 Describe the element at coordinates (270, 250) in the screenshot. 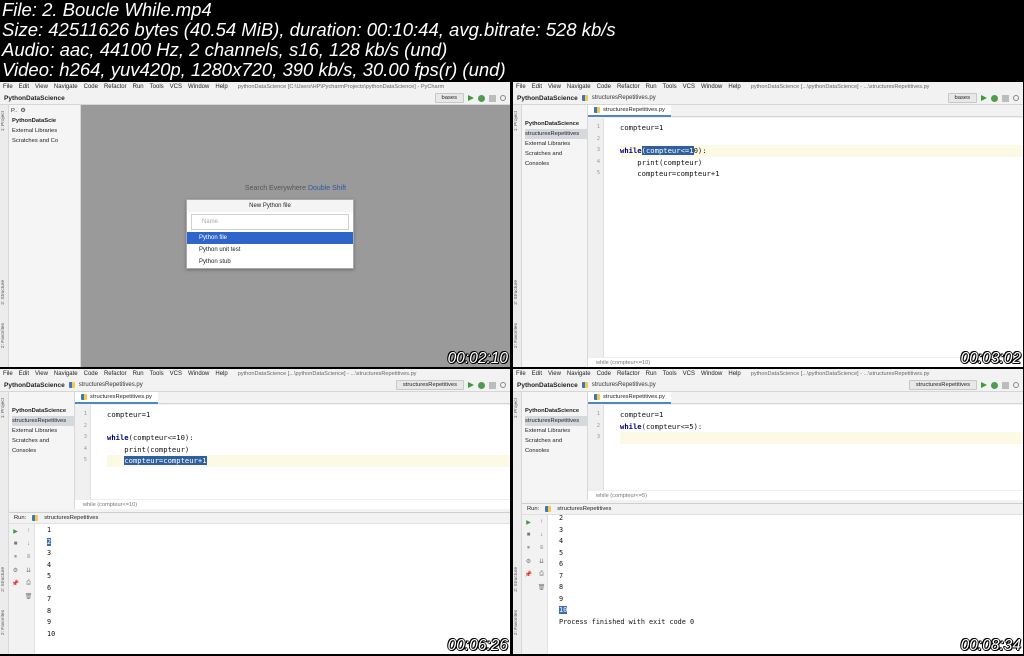

I see `option-python-unit-test: Python unit test` at that location.